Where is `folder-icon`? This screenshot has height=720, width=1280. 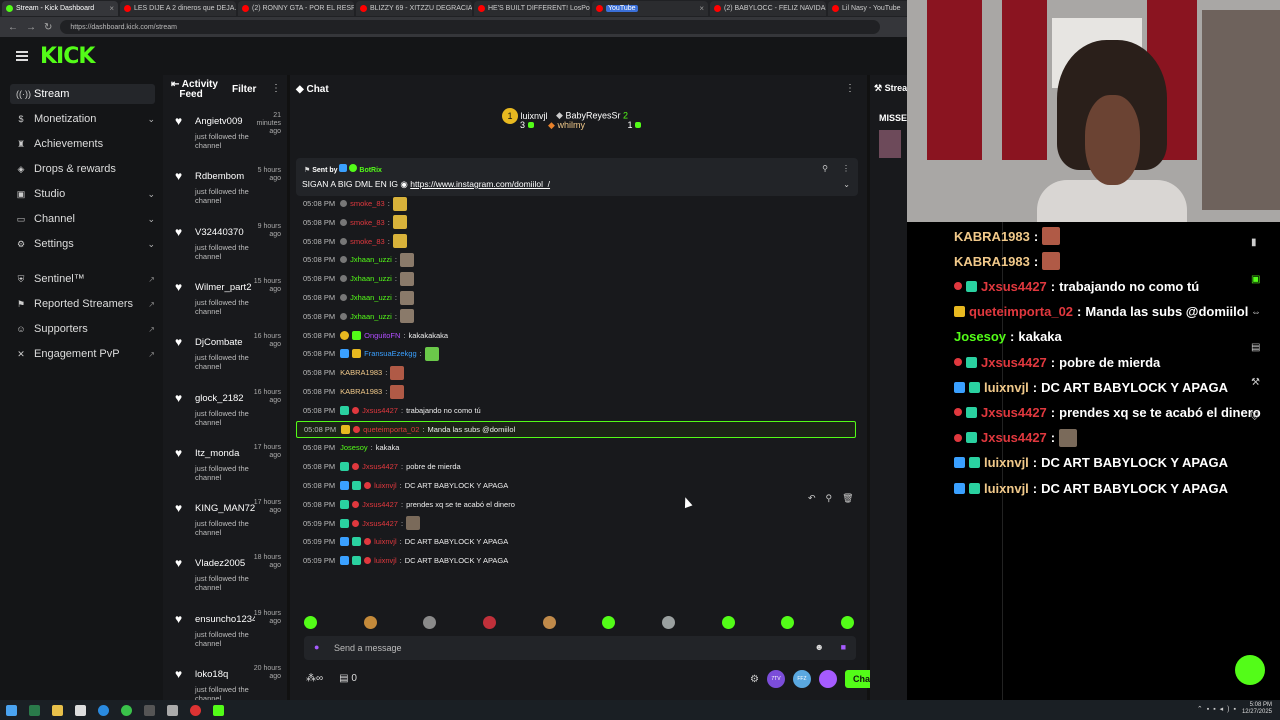
folder-icon is located at coordinates (57, 710).